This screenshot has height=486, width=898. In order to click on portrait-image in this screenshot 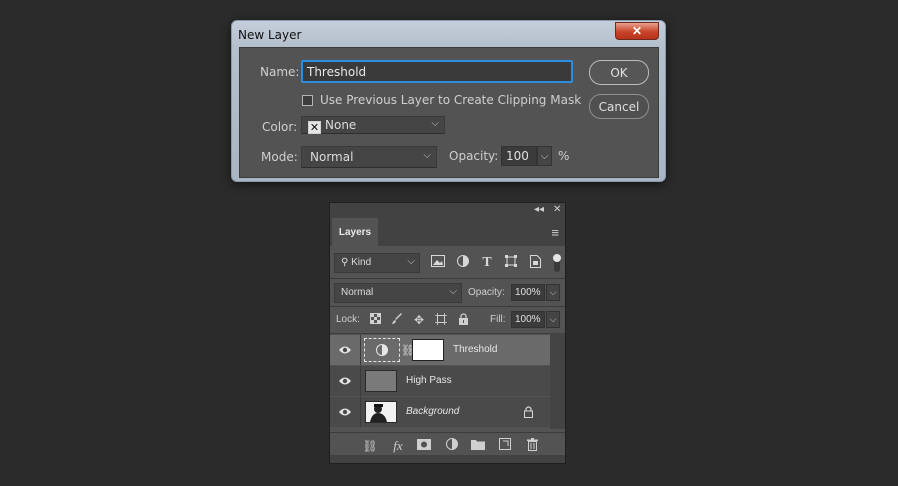, I will do `click(381, 412)`.